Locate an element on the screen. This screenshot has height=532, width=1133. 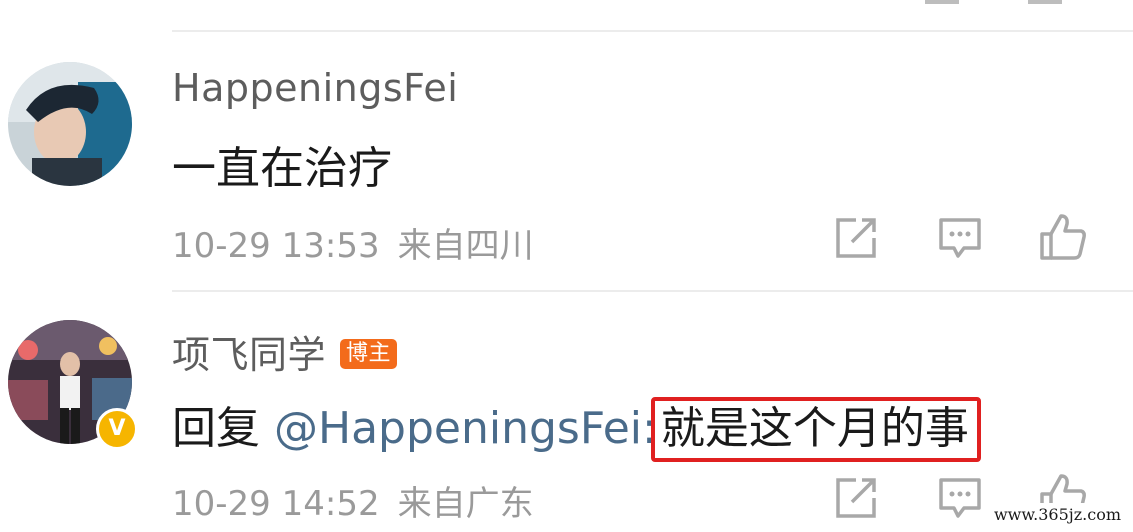
comment-username: HappeningsFei is located at coordinates (315, 88).